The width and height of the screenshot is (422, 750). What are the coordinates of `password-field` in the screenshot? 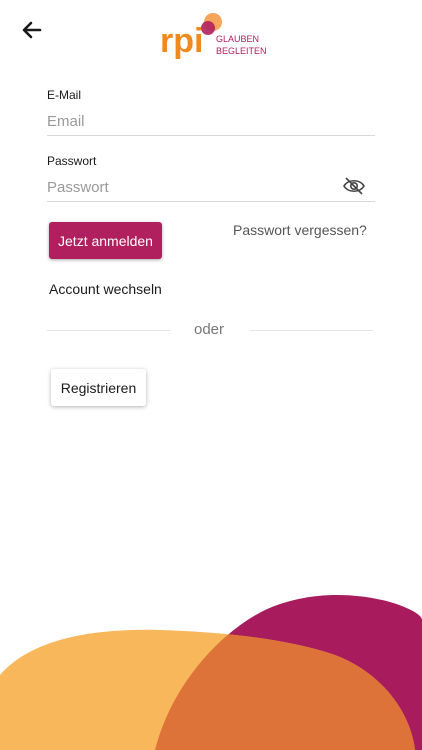 It's located at (211, 188).